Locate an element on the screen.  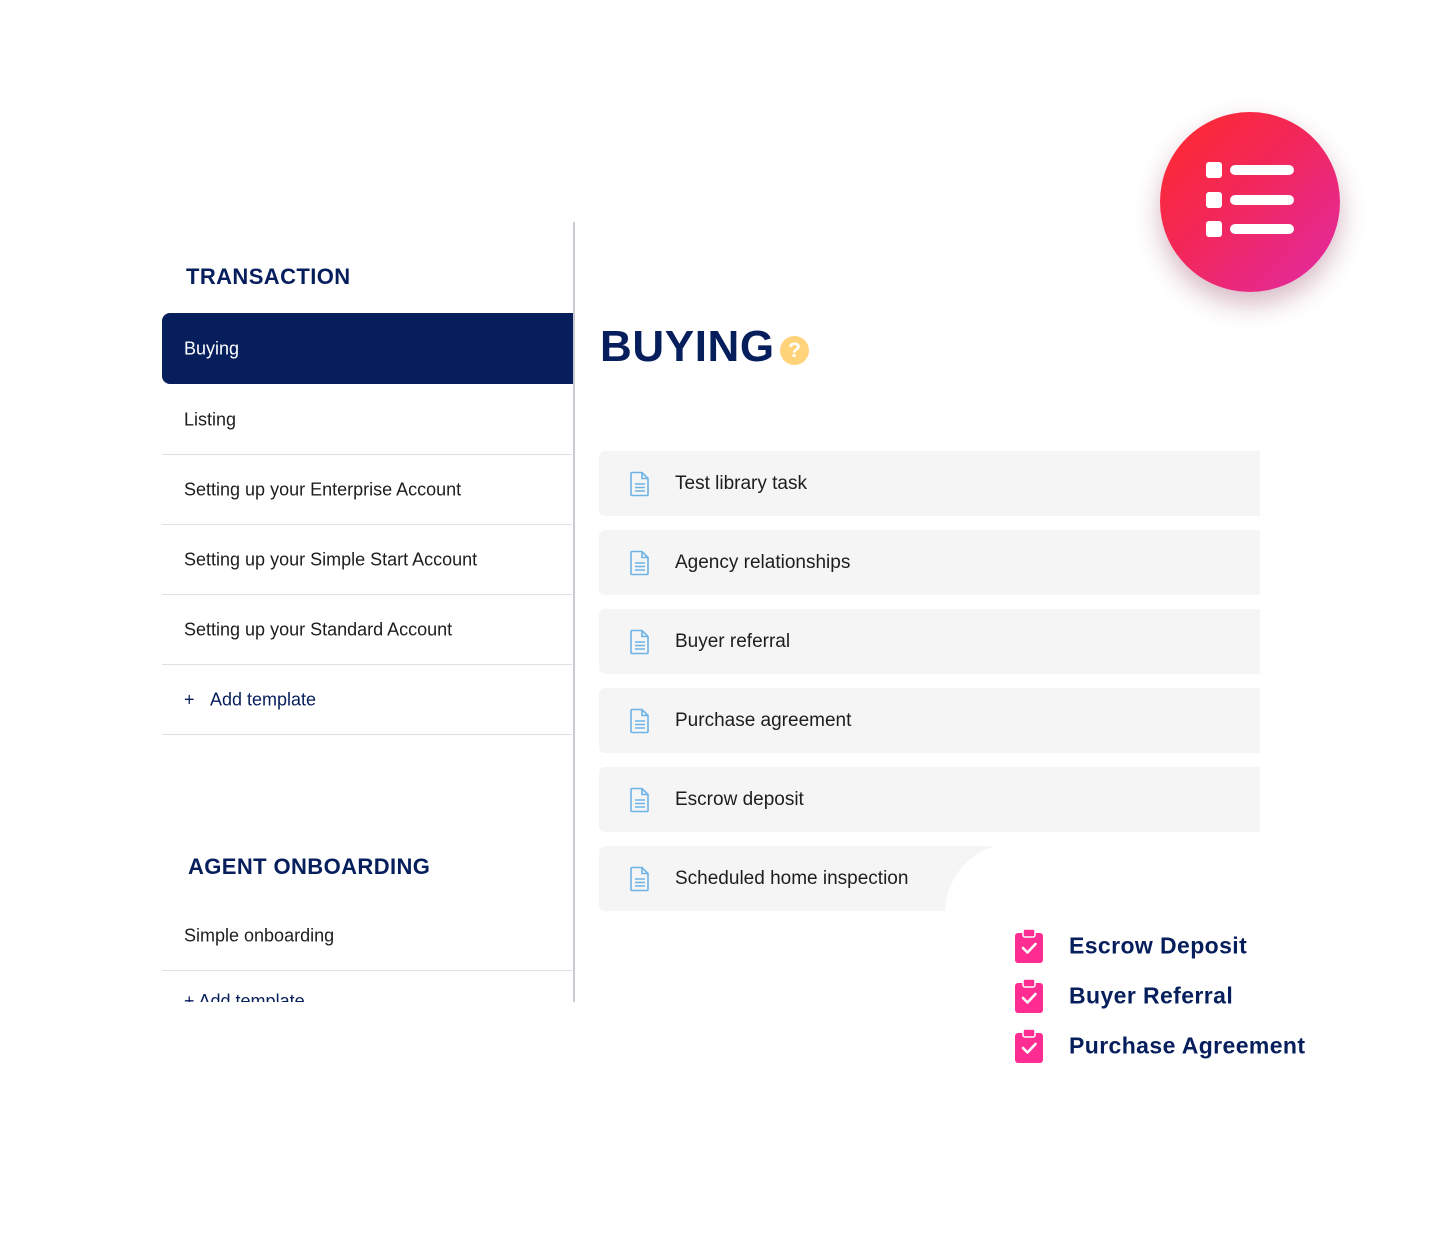
checklist-label: Buyer Referral is located at coordinates (1151, 995).